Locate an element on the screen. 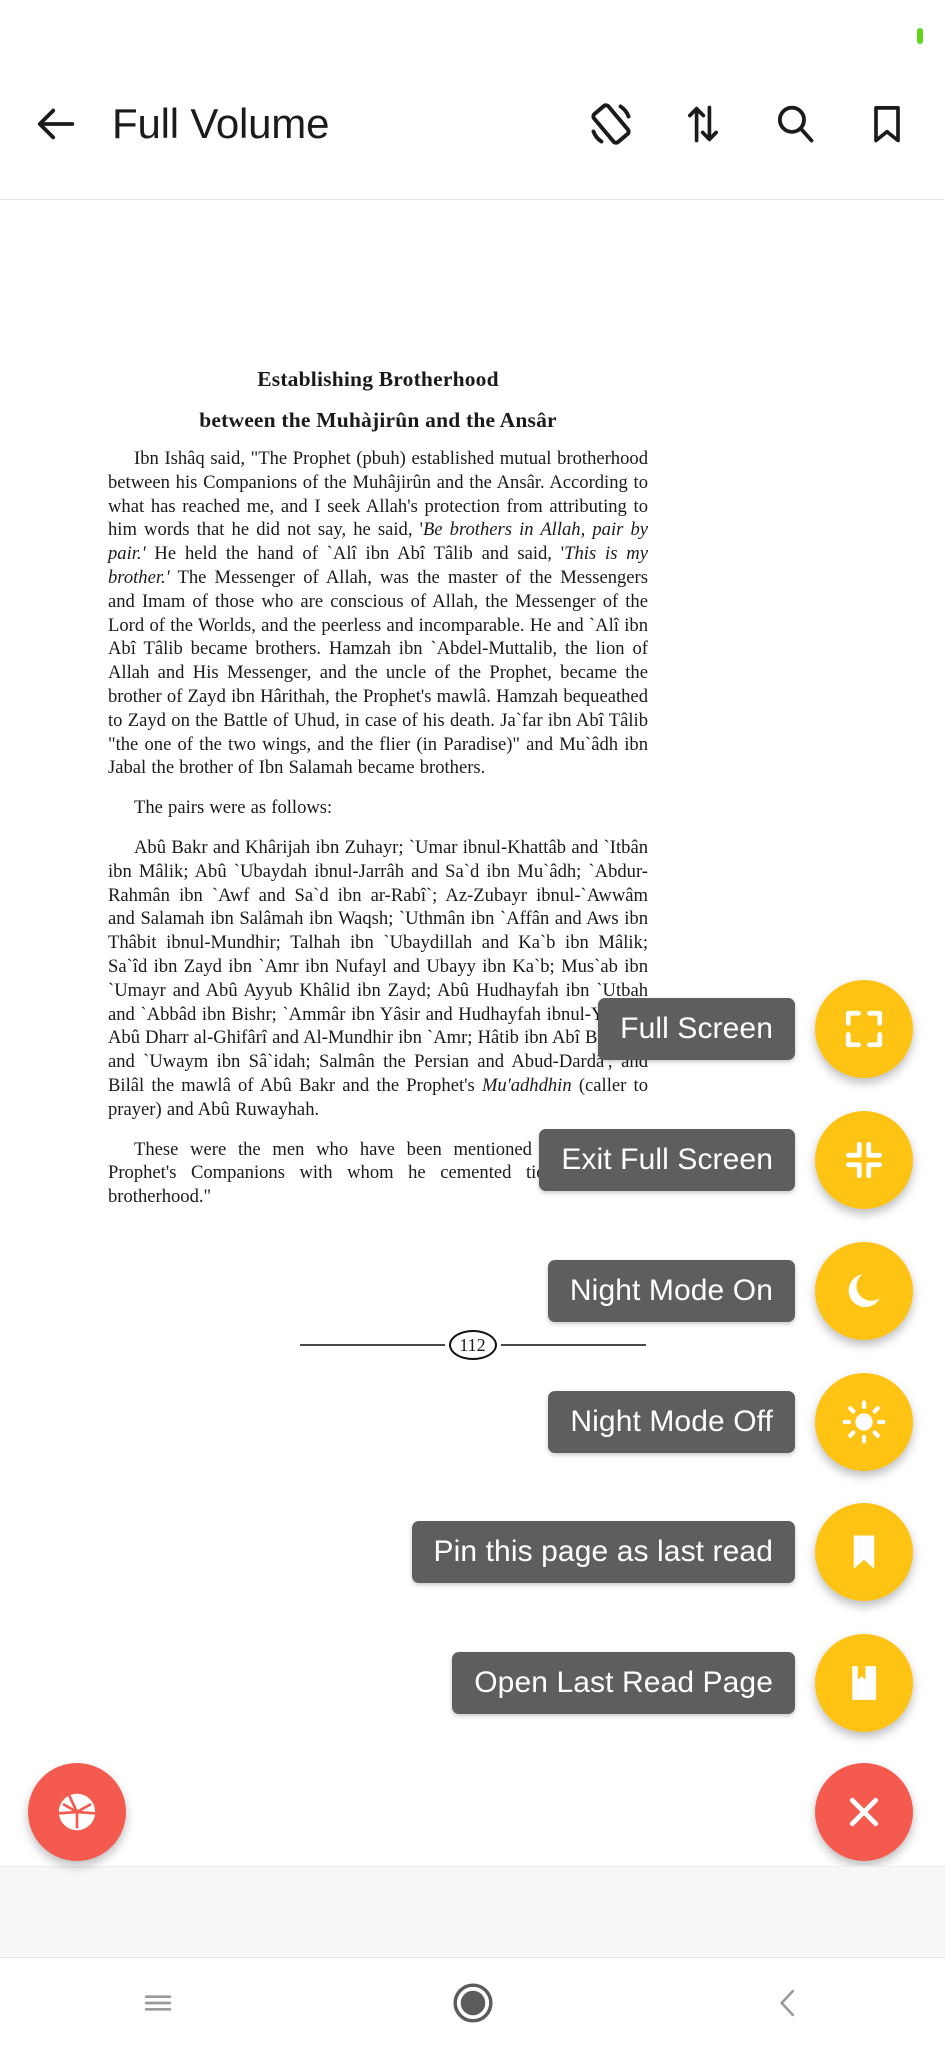  fab-night-mode-off is located at coordinates (864, 1422).